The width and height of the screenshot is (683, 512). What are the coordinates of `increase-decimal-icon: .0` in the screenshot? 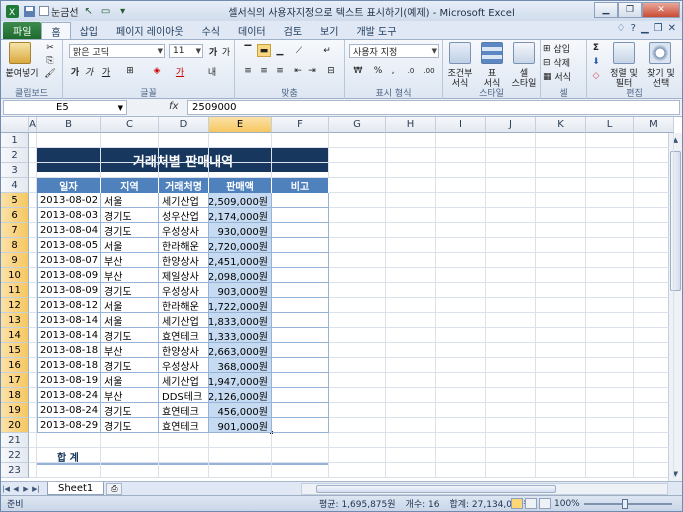 It's located at (411, 71).